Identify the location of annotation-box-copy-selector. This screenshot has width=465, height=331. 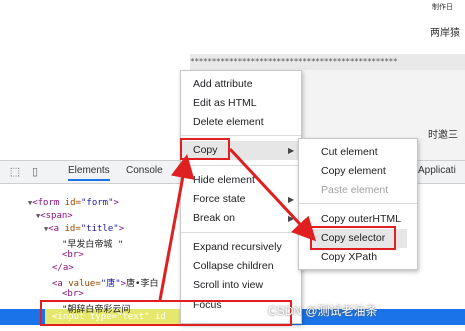
(353, 238).